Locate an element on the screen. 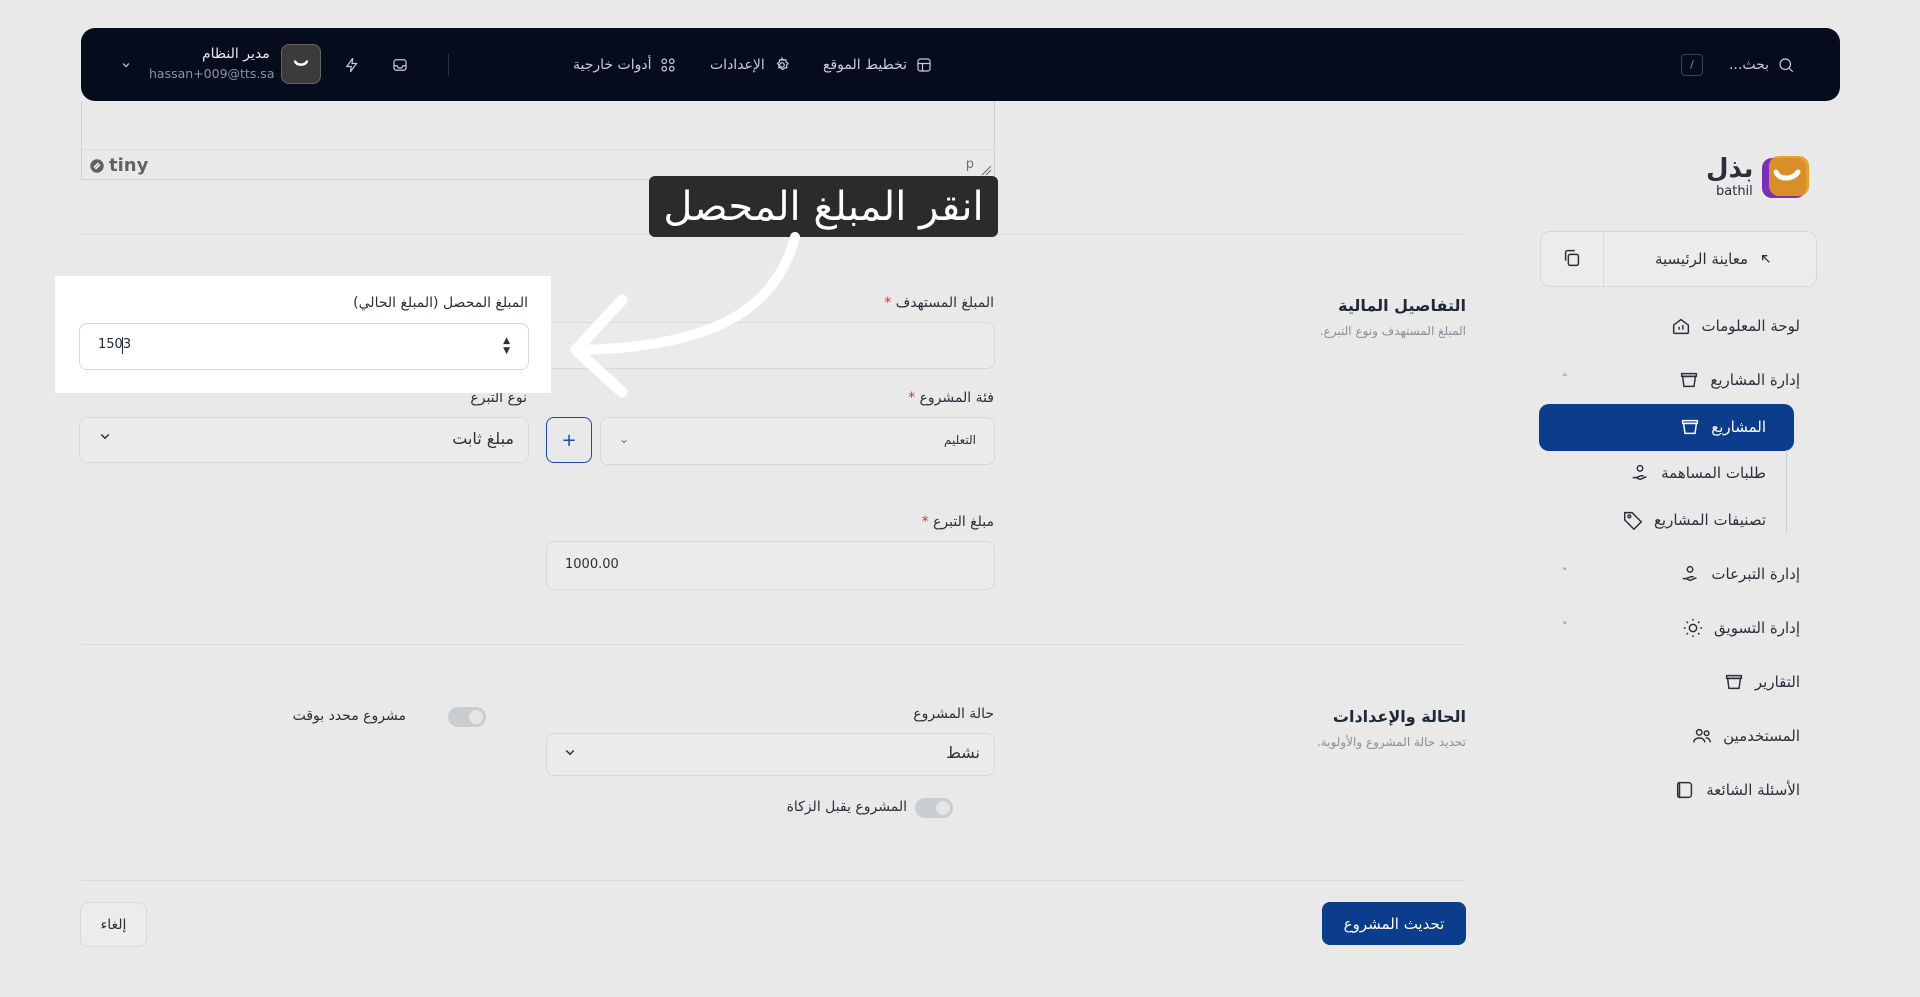 Image resolution: width=1920 pixels, height=997 pixels. temporary-project-label: مشروع محدد بوقت is located at coordinates (349, 716).